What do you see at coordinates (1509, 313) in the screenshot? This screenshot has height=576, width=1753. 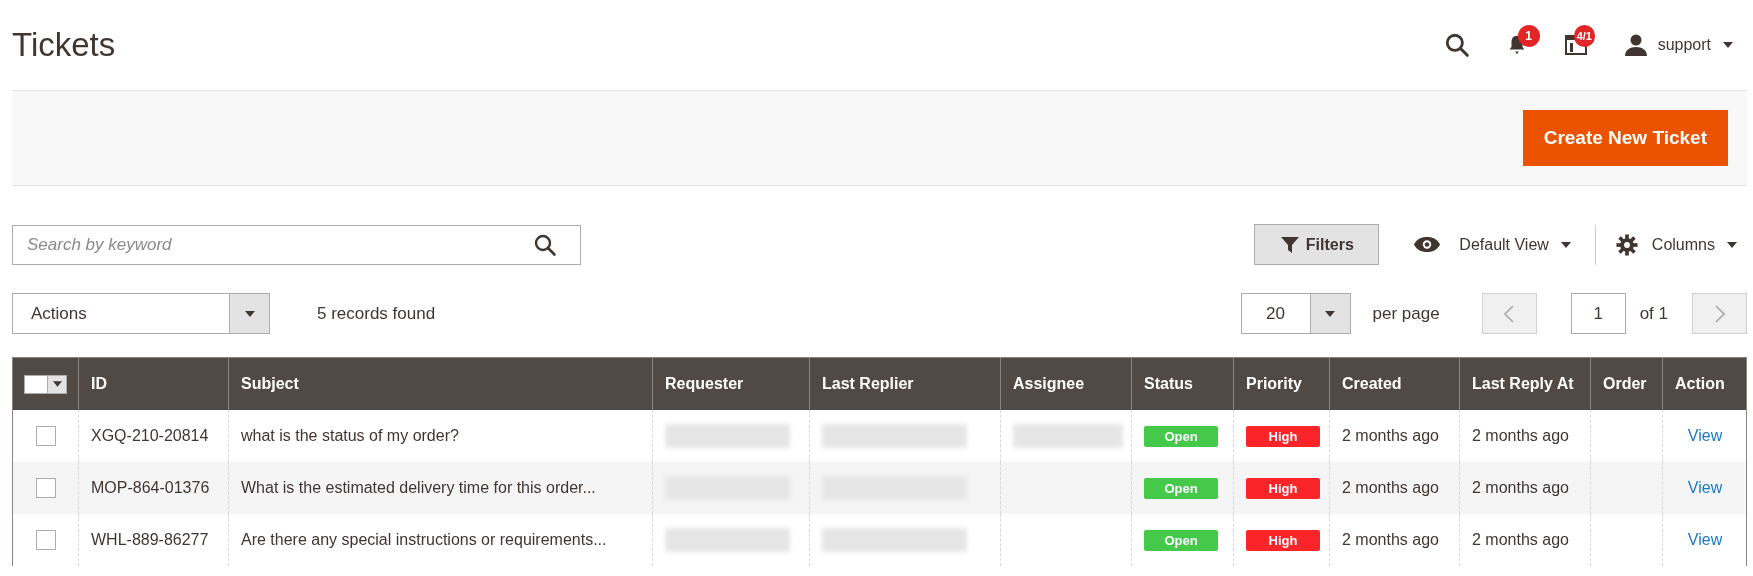 I see `chevron-left-icon` at bounding box center [1509, 313].